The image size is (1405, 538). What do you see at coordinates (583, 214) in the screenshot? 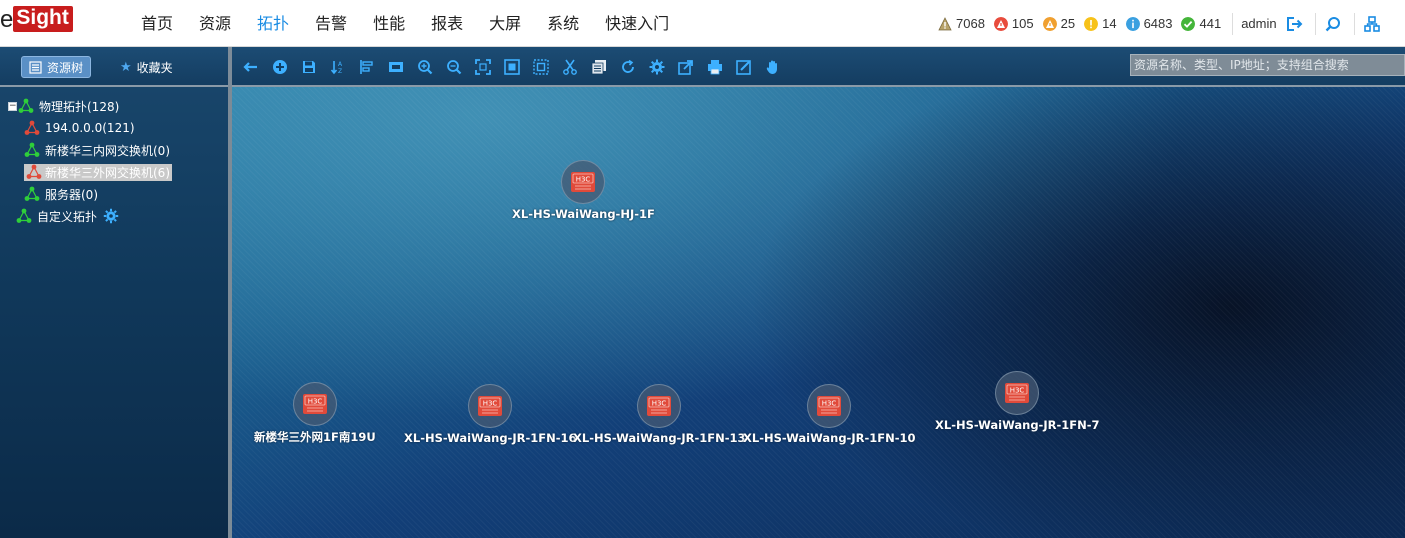
I see `device-label: XL-HS-WaiWang-HJ-1F` at bounding box center [583, 214].